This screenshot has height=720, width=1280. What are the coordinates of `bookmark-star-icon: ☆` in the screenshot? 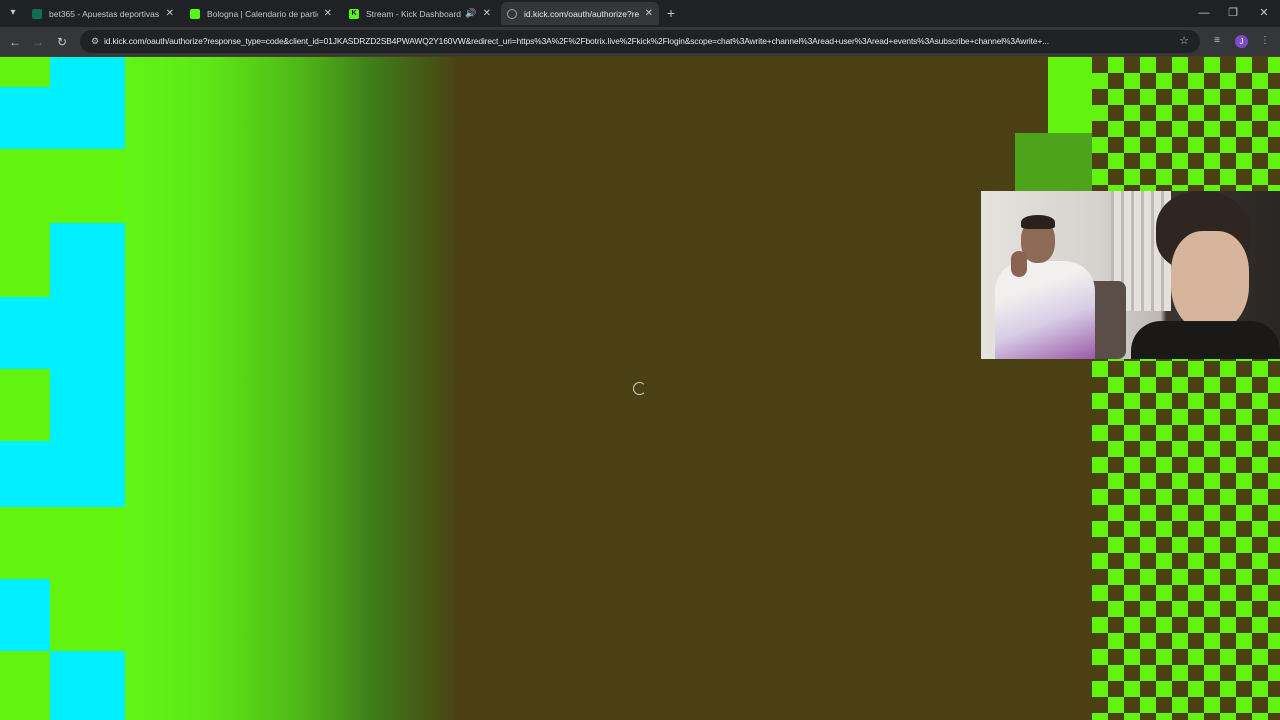 It's located at (1184, 41).